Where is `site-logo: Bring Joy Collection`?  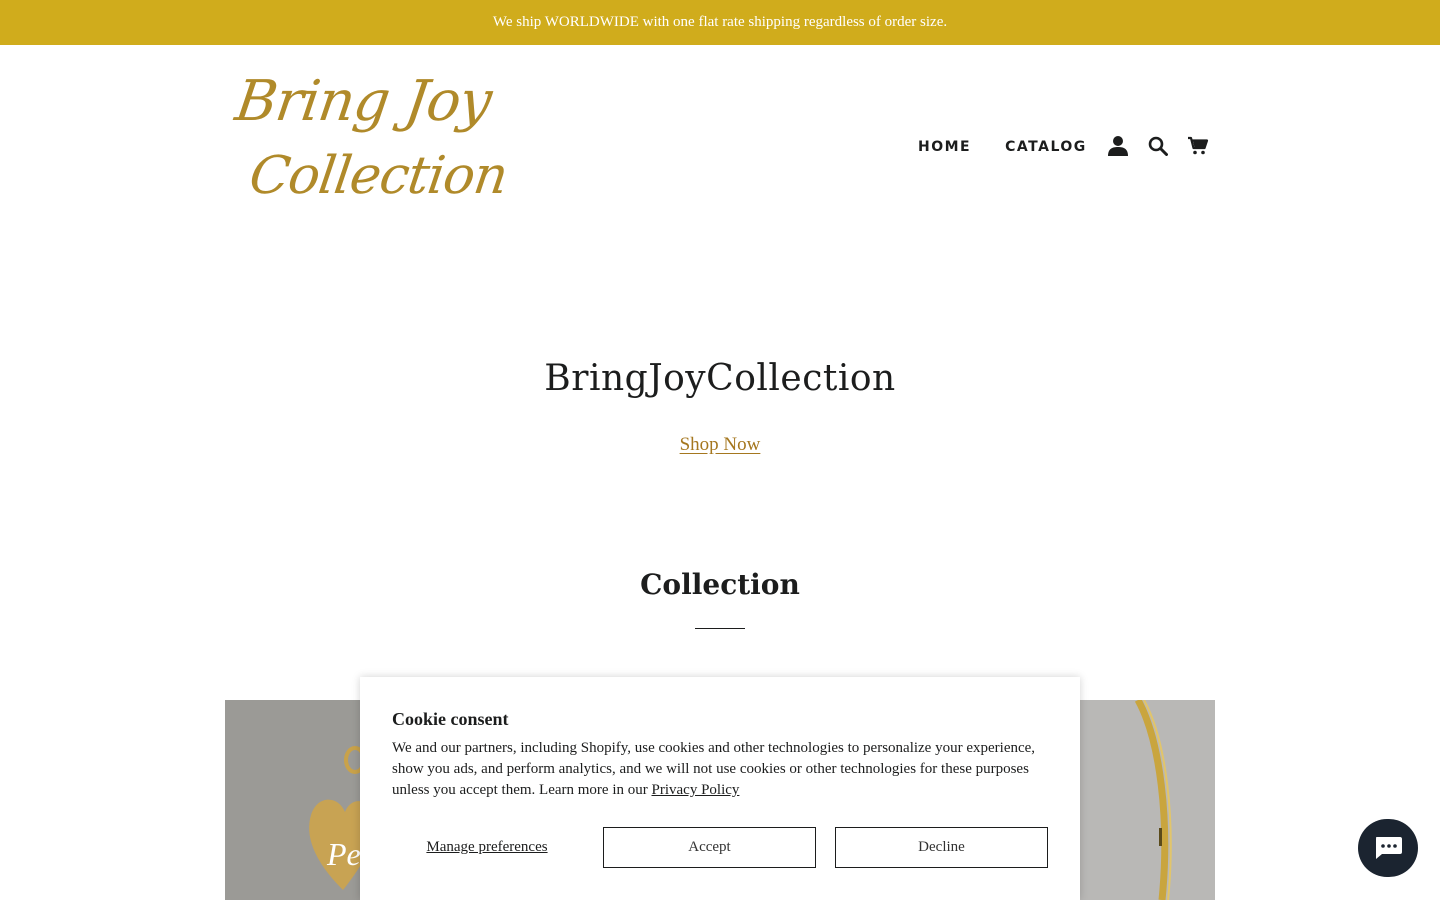 site-logo: Bring Joy Collection is located at coordinates (371, 142).